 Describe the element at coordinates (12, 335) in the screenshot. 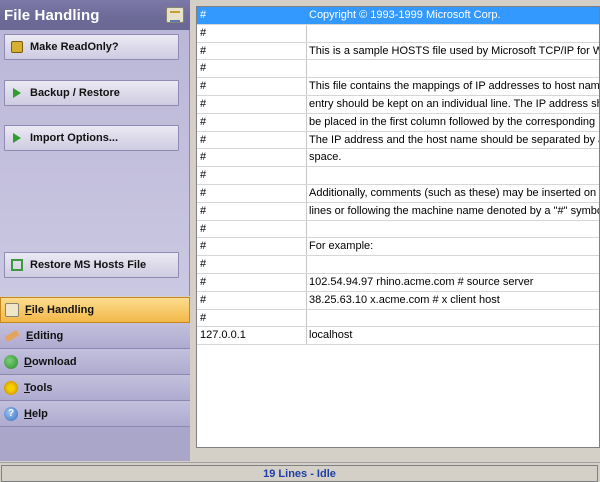

I see `pencil-icon` at that location.